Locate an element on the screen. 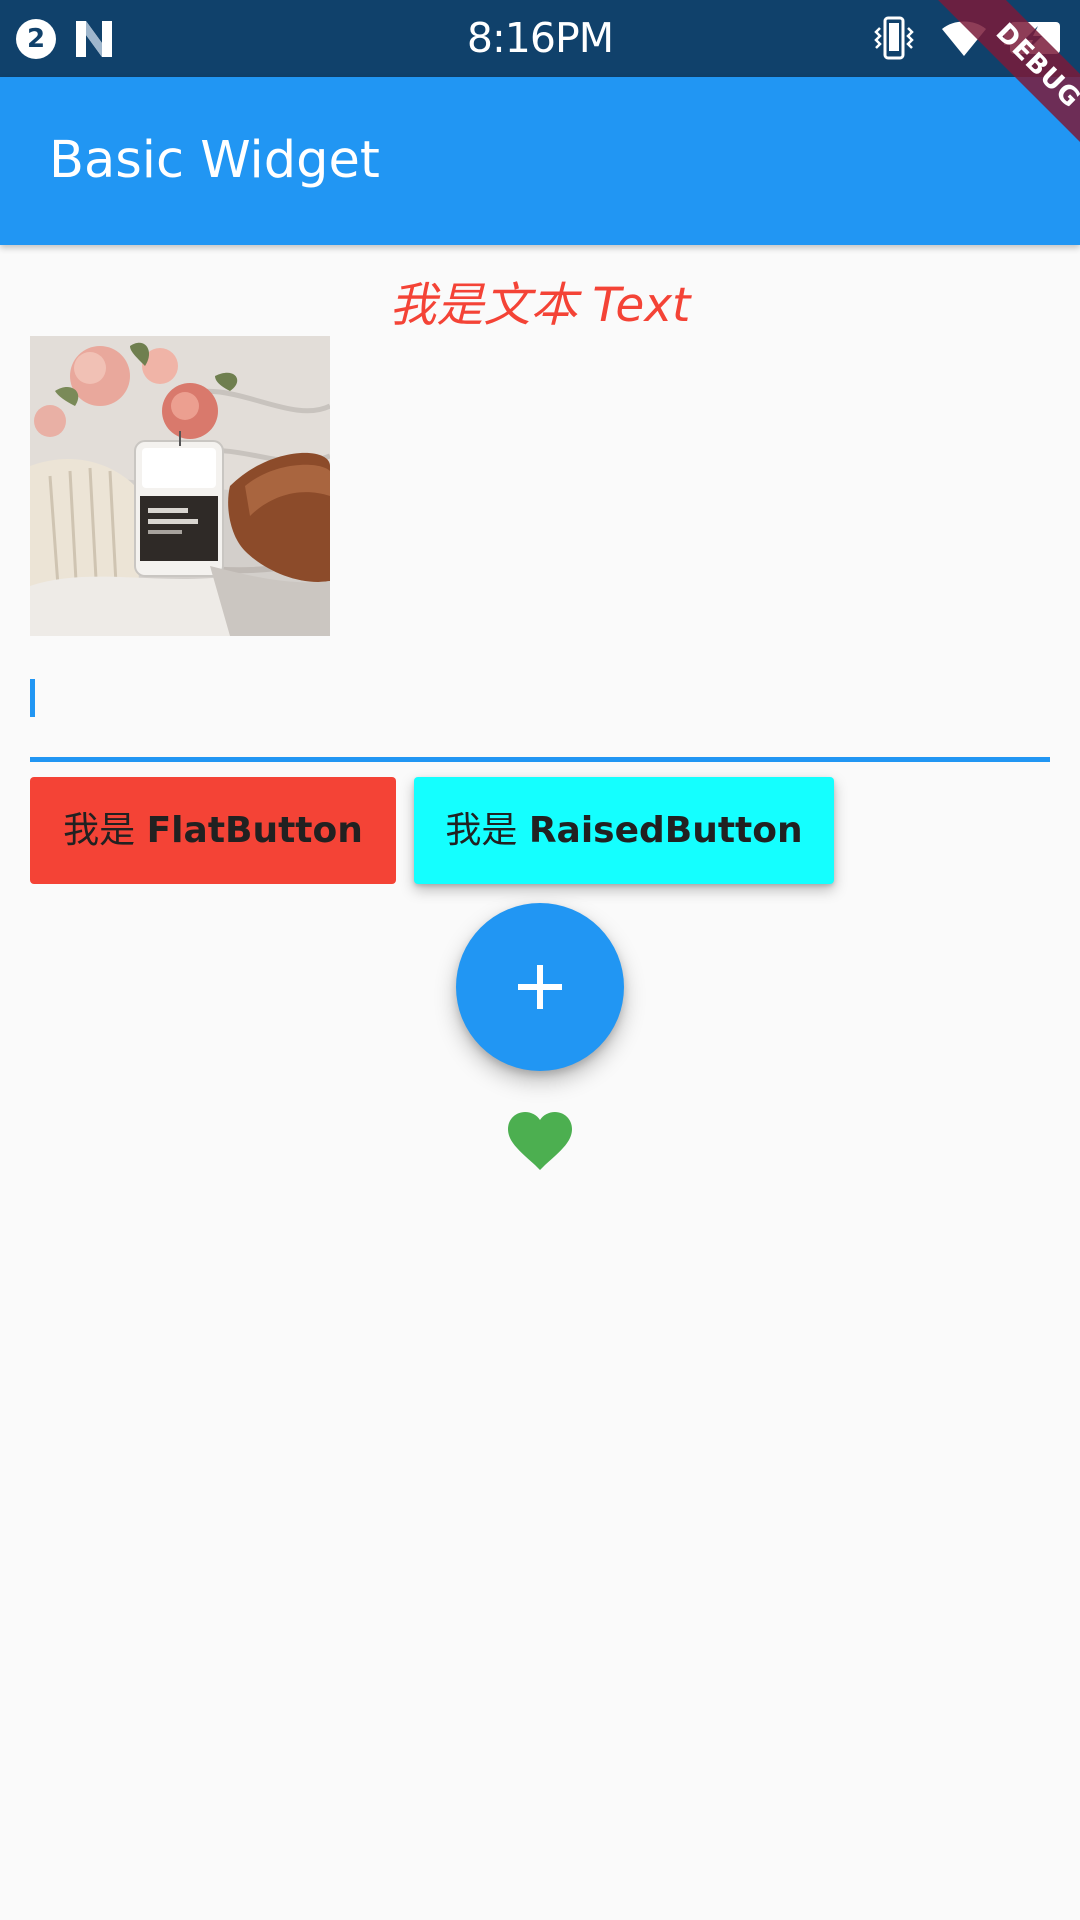  page-title: Basic Widget is located at coordinates (214, 160).